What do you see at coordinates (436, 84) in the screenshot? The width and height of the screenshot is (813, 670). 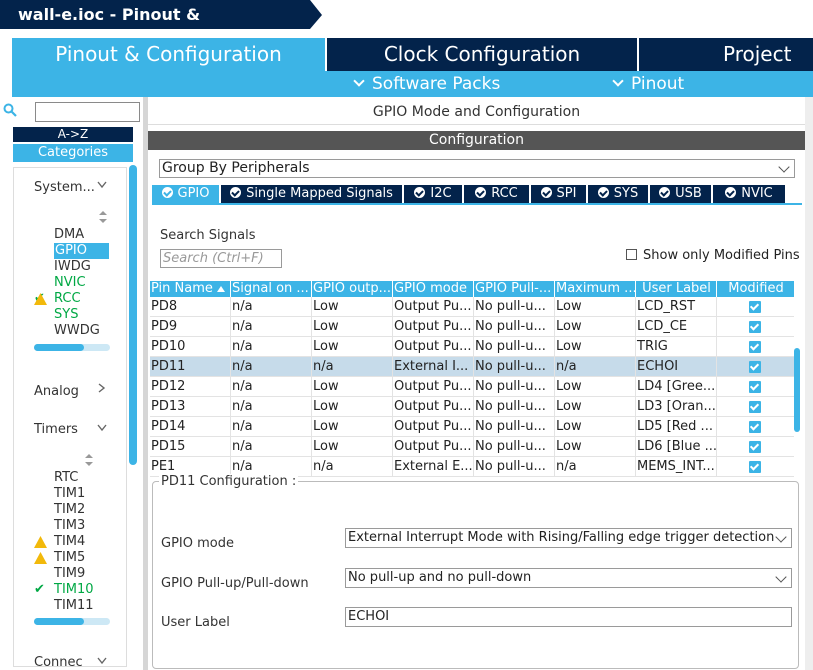 I see `software-packs-label: Software Packs` at bounding box center [436, 84].